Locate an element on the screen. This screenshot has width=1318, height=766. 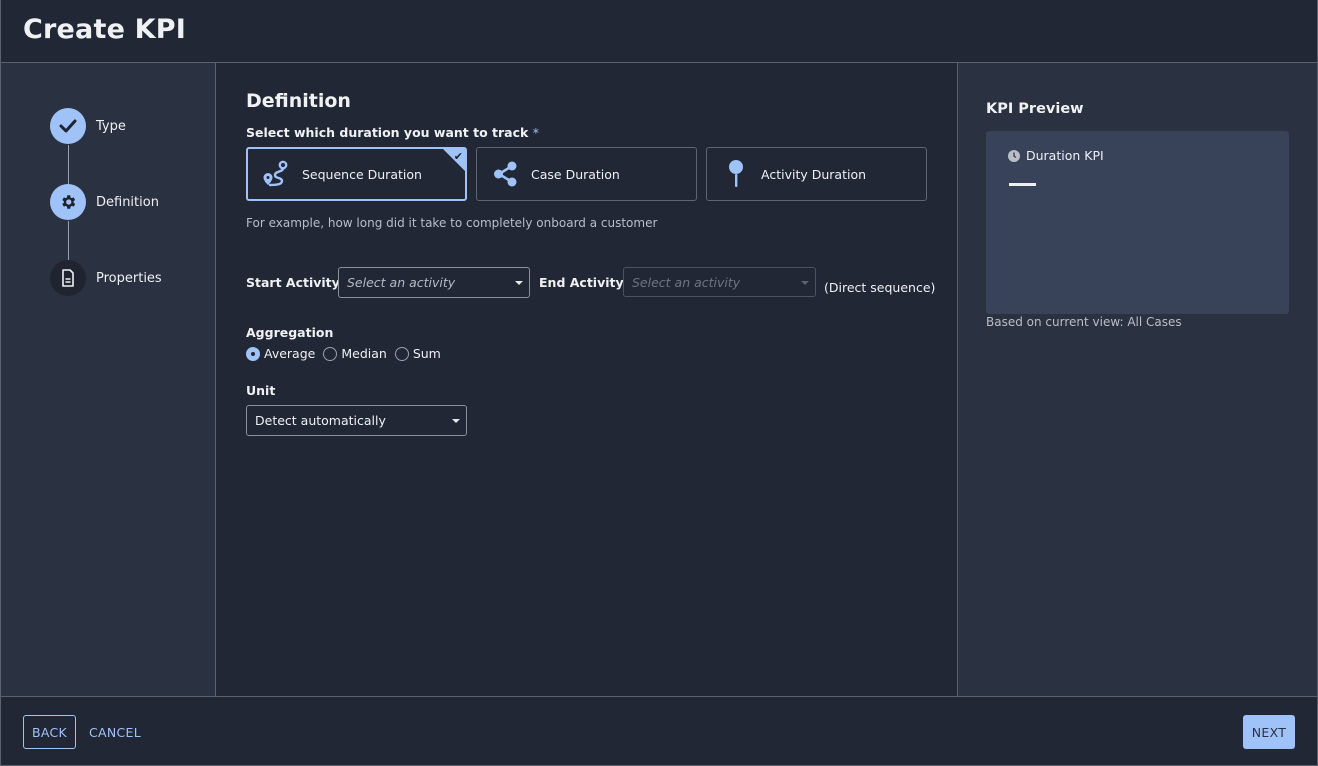
step-label: Definition is located at coordinates (127, 202).